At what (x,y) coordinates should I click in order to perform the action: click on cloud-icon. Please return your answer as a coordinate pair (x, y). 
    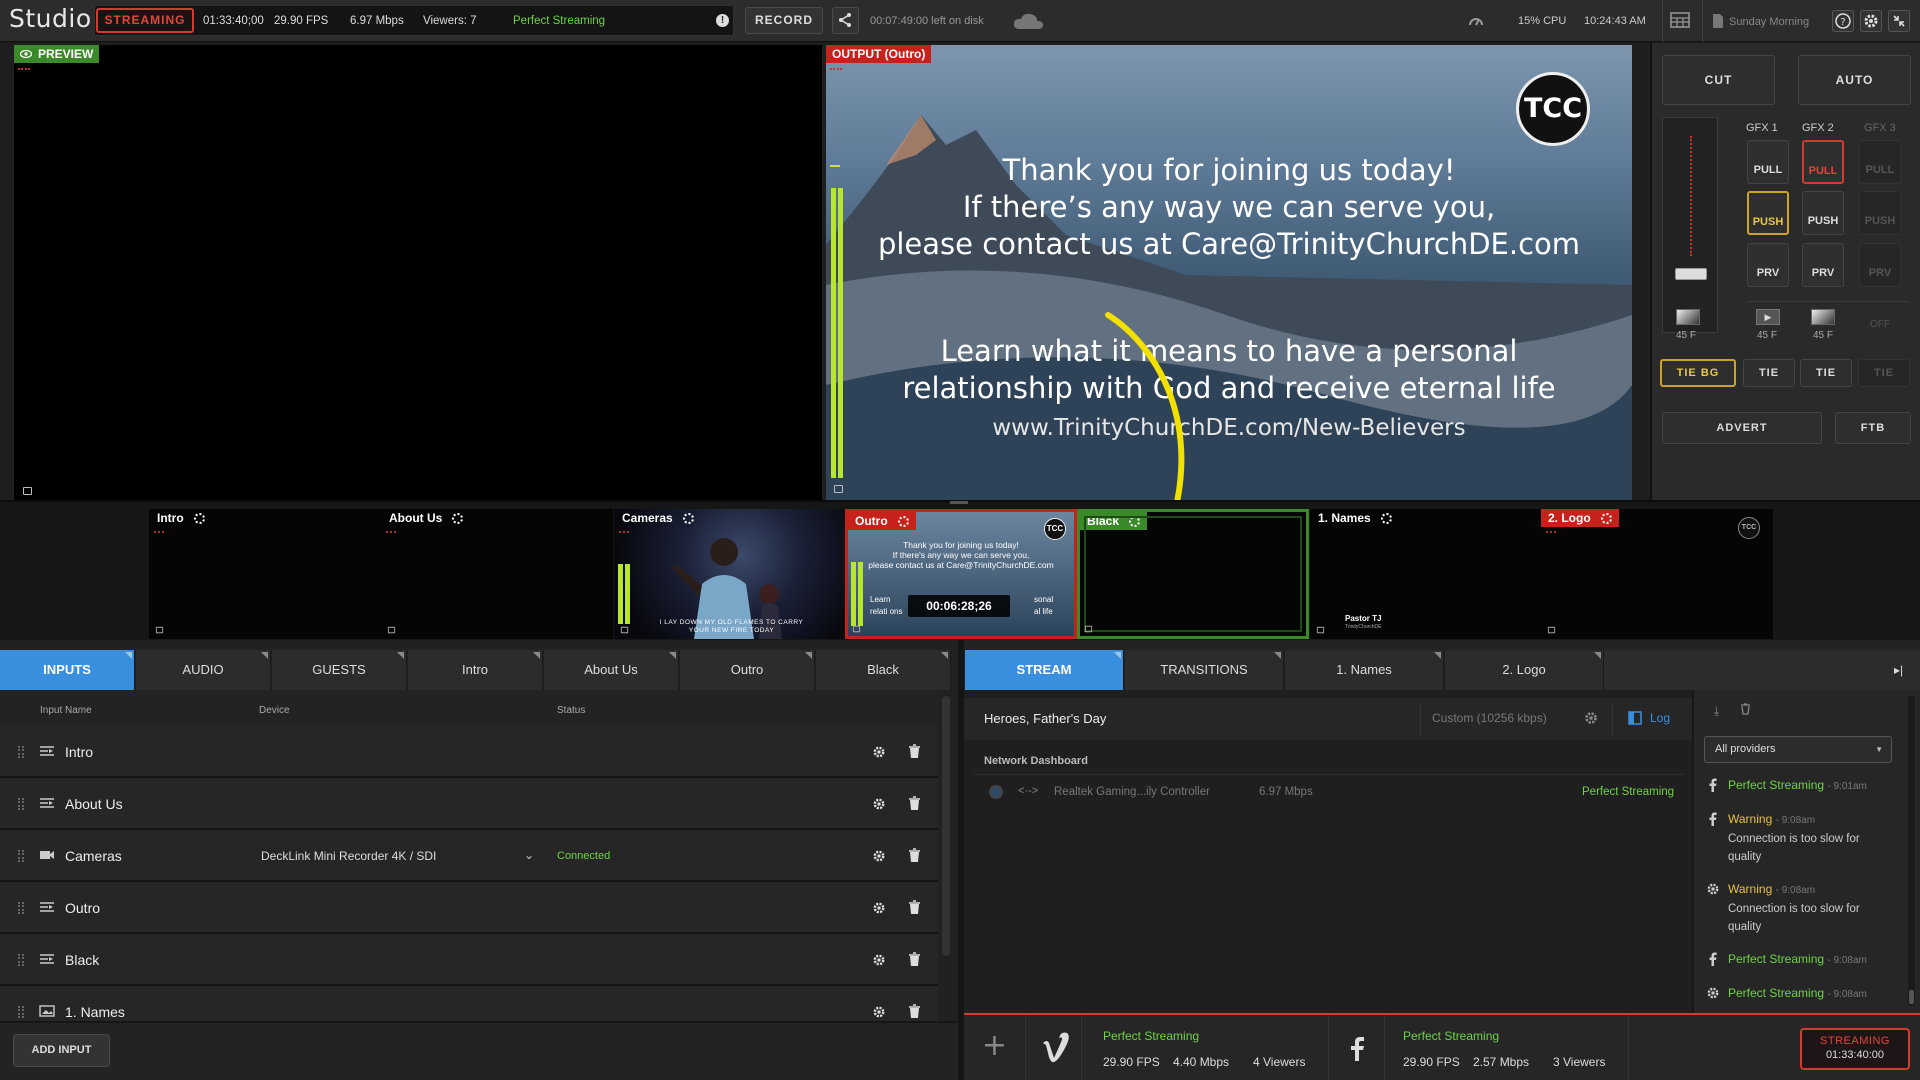
    Looking at the image, I should click on (1029, 21).